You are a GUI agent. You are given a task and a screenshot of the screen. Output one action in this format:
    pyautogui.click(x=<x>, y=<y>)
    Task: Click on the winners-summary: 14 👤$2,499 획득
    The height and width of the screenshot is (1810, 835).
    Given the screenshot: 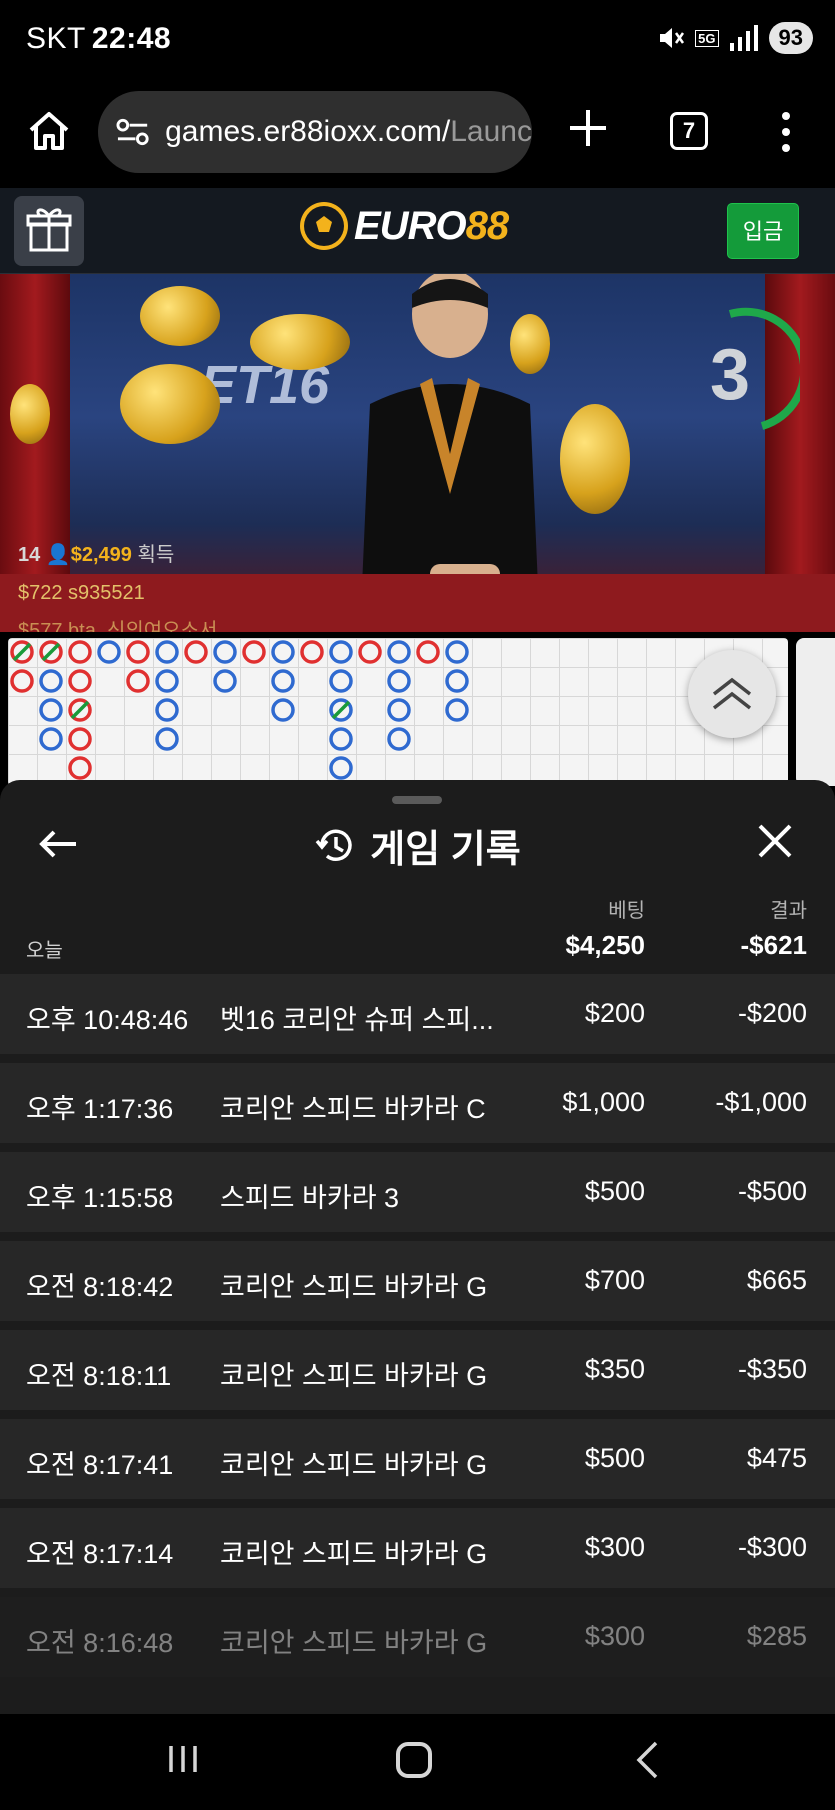 What is the action you would take?
    pyautogui.click(x=96, y=555)
    